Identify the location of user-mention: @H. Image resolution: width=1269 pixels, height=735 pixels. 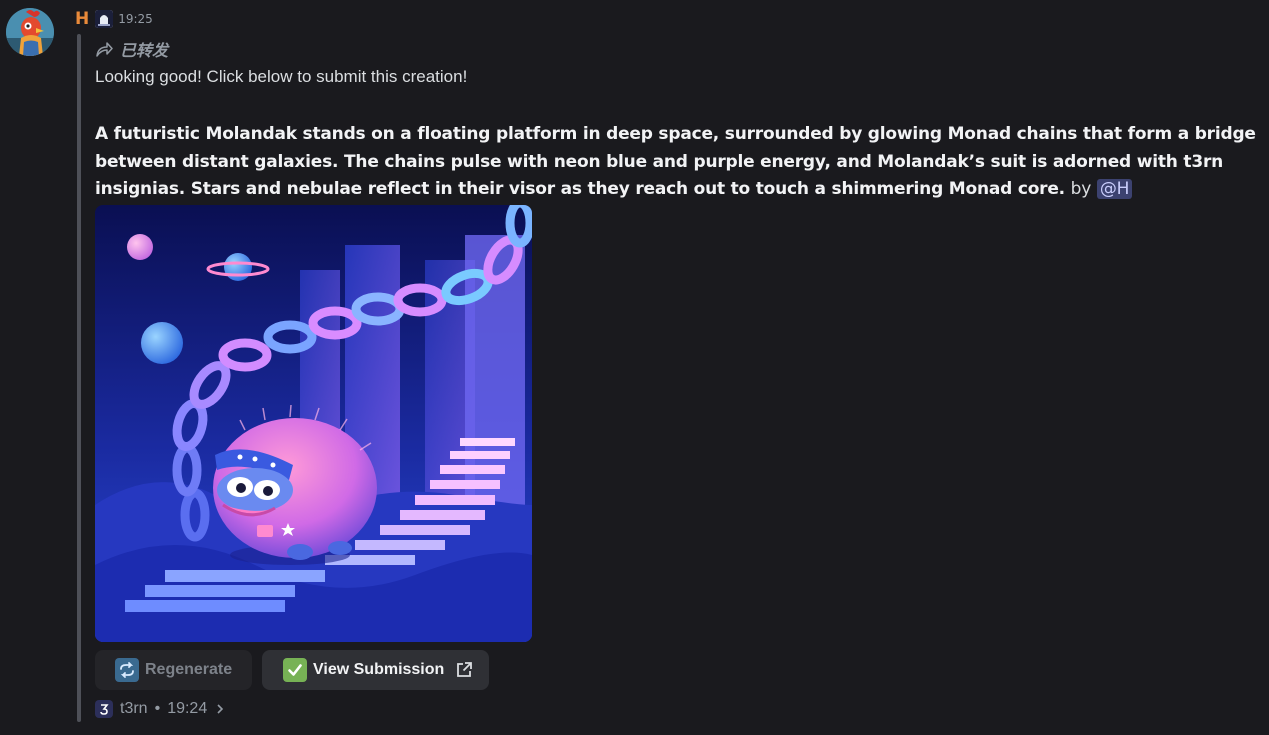
(1114, 189).